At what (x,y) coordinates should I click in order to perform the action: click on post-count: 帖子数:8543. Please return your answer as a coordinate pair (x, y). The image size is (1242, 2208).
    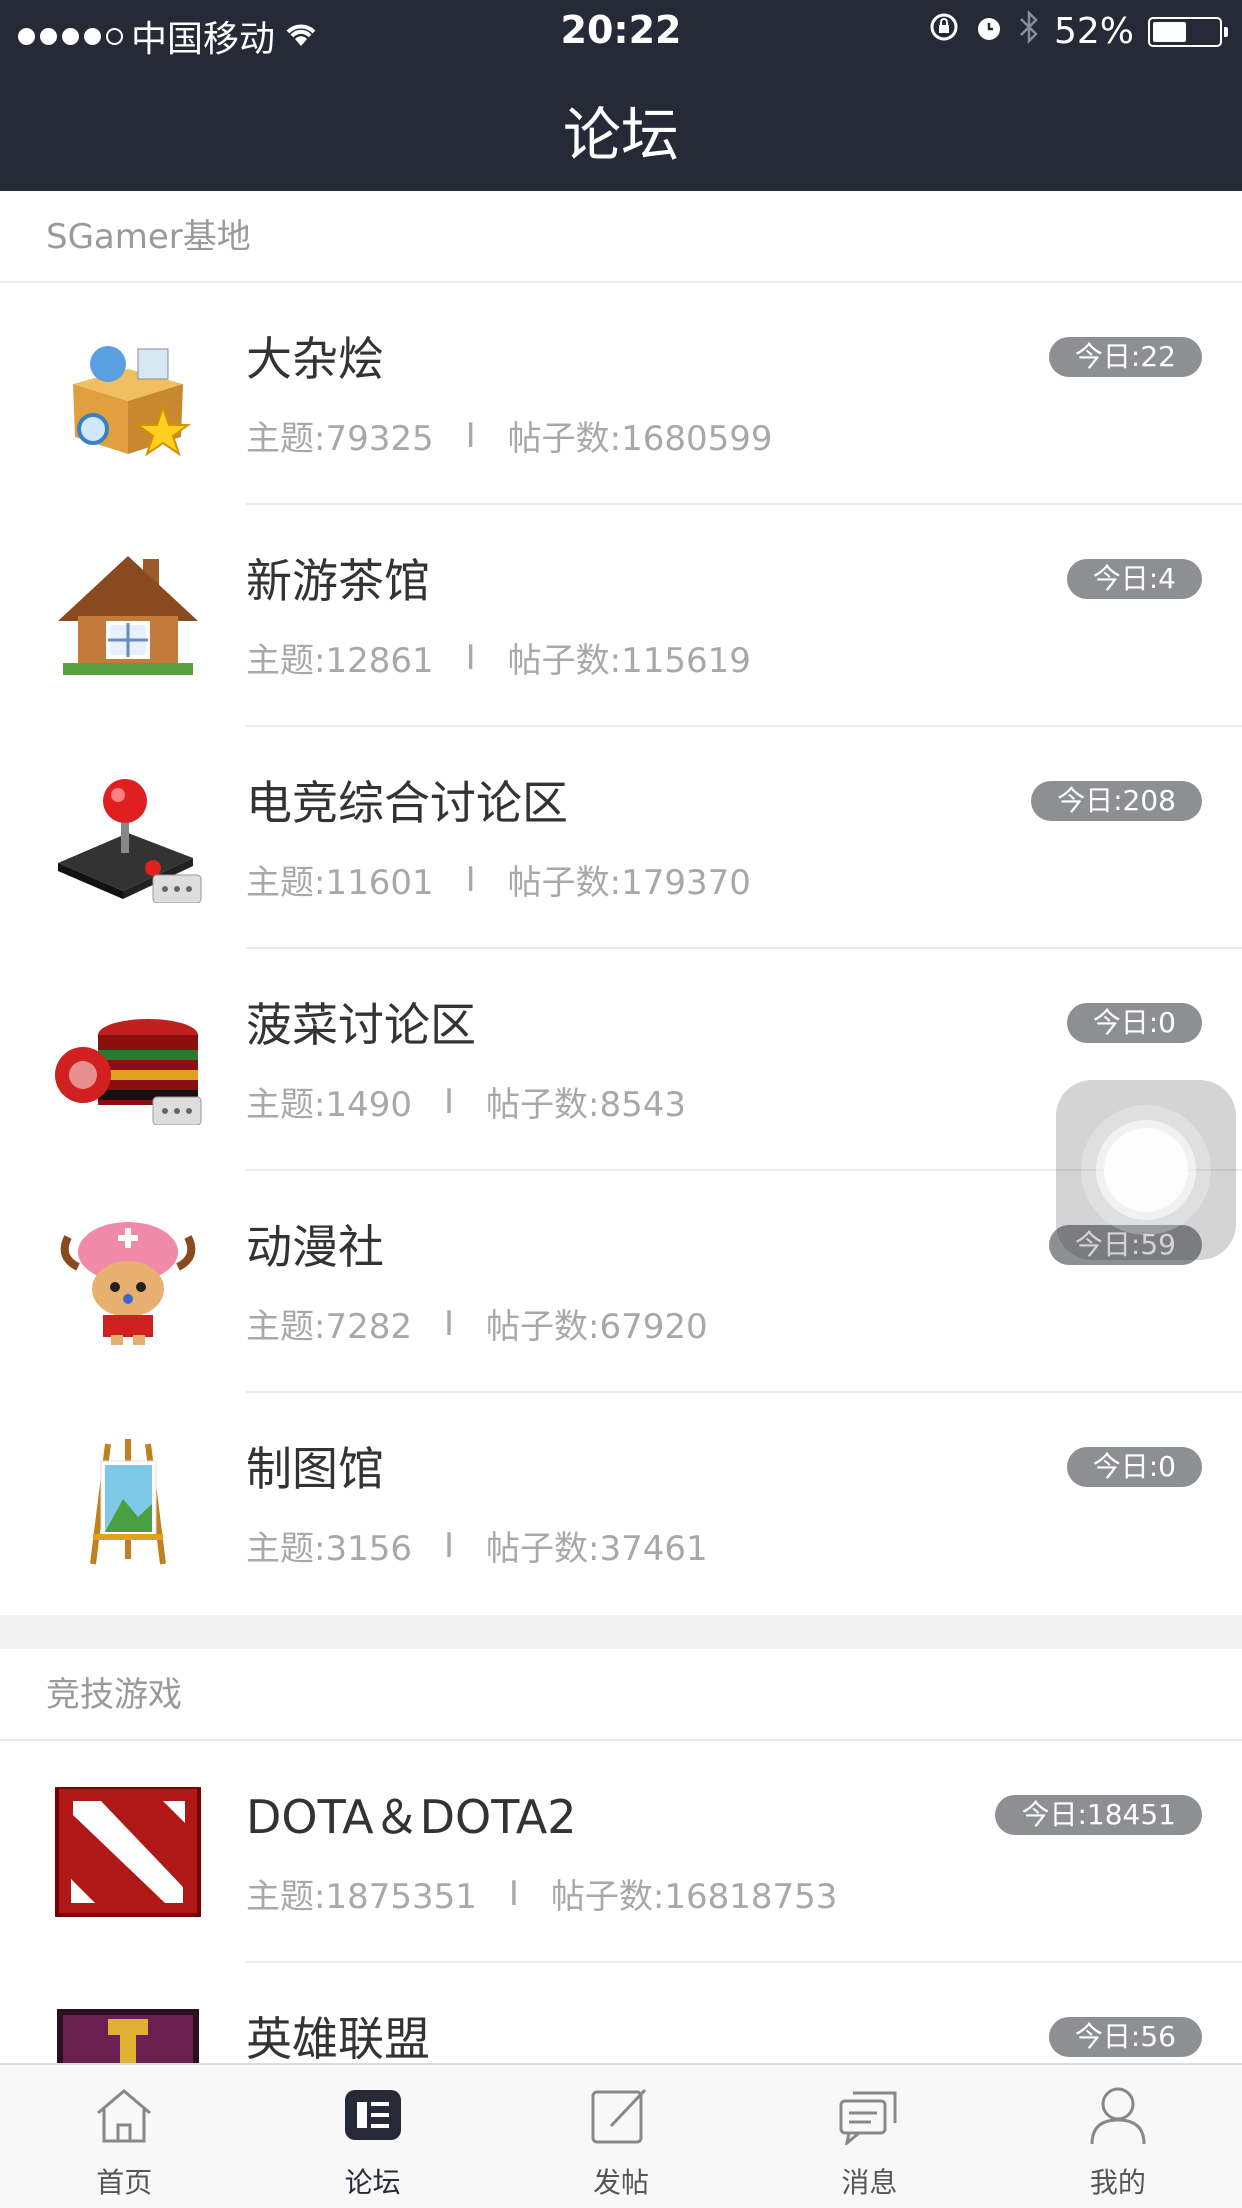
    Looking at the image, I should click on (586, 1105).